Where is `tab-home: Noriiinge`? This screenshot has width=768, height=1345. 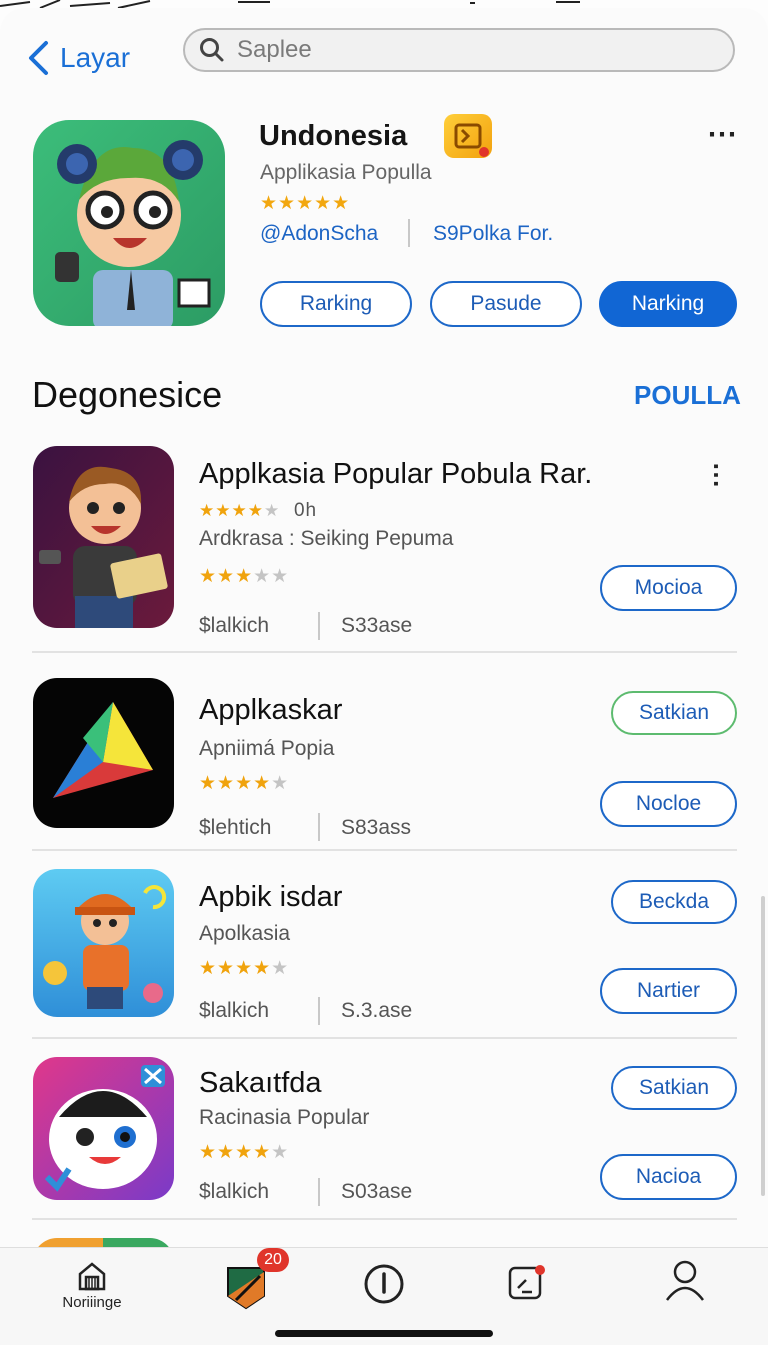 tab-home: Noriiinge is located at coordinates (92, 1290).